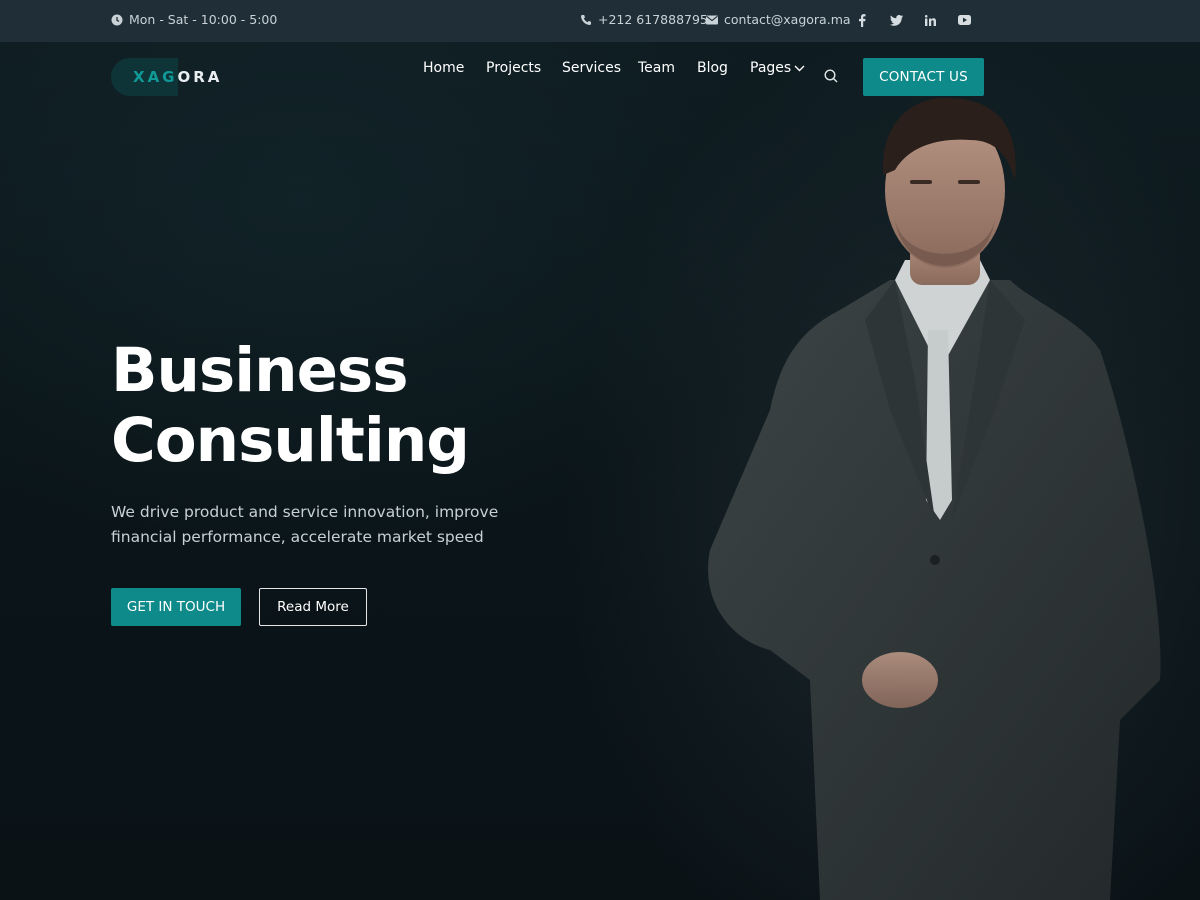 This screenshot has width=1200, height=900. I want to click on nav-item-pages: Pages, so click(777, 68).